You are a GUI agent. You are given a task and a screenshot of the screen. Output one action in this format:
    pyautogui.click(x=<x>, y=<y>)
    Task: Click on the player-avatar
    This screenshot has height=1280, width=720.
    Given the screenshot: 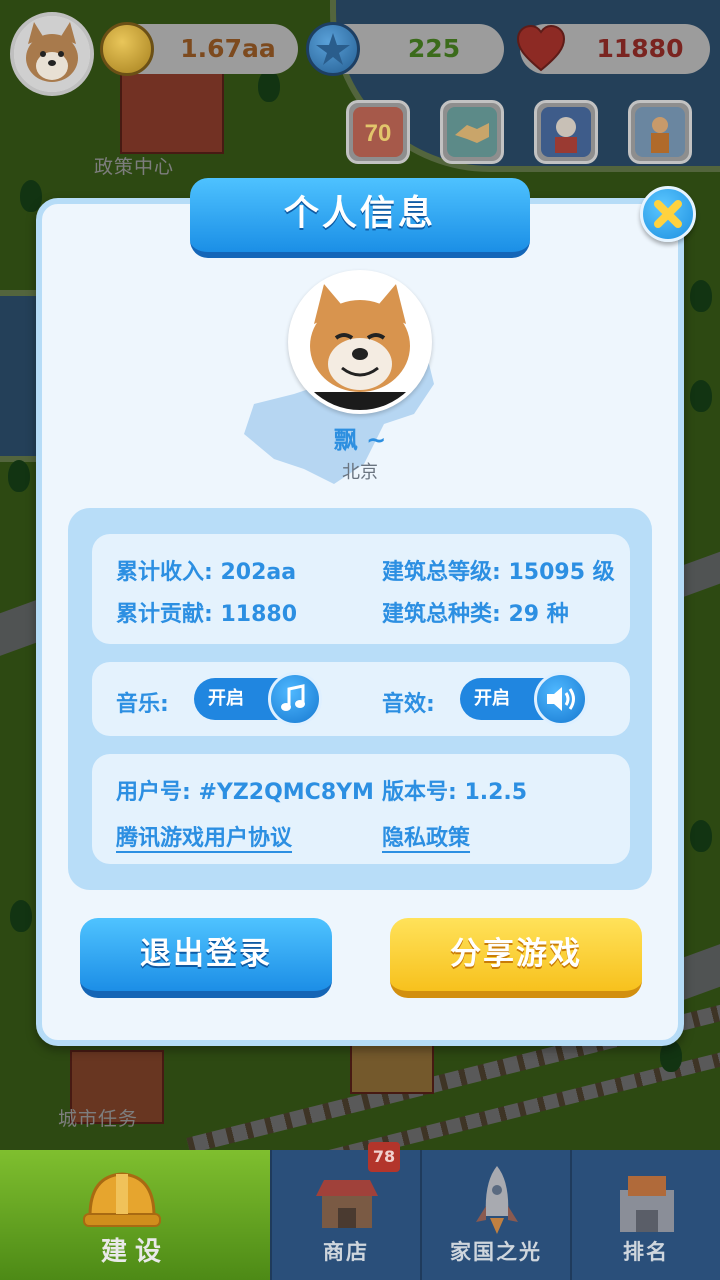 What is the action you would take?
    pyautogui.click(x=52, y=54)
    